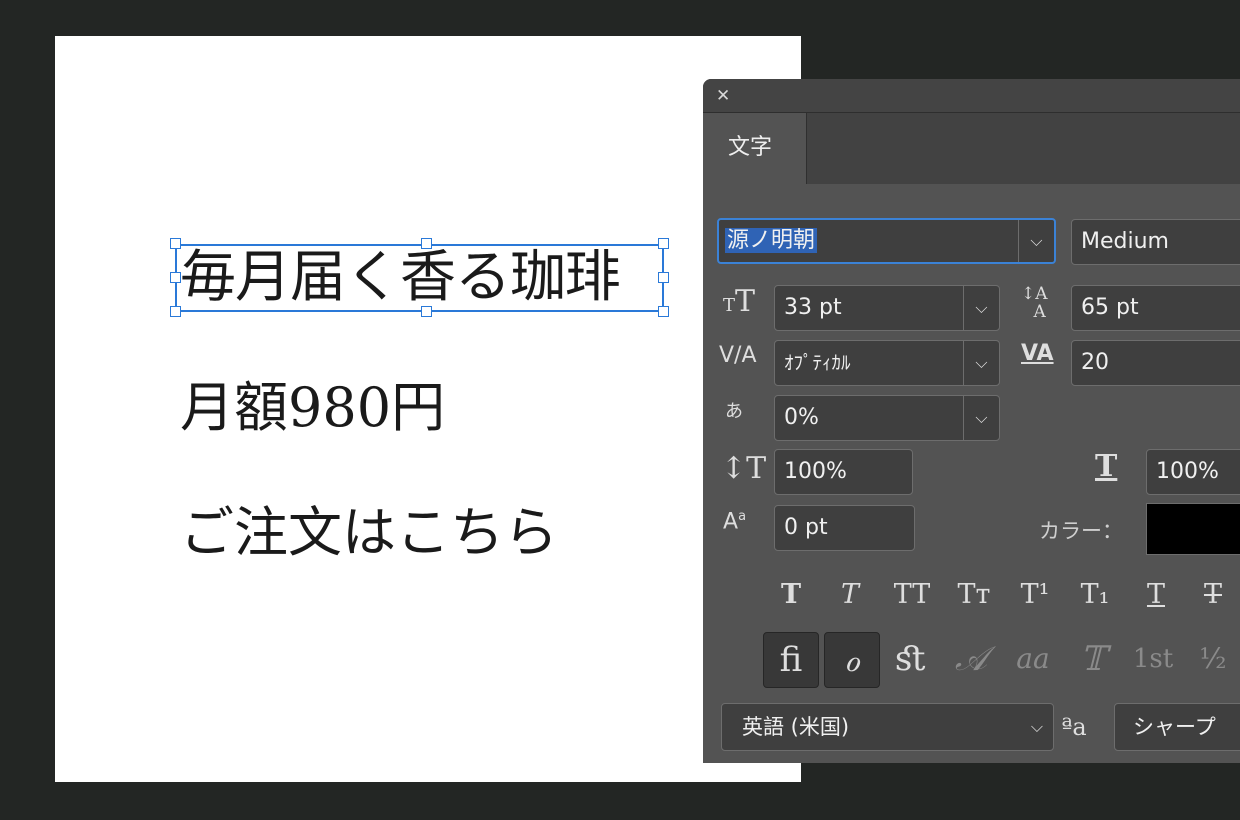 This screenshot has height=820, width=1240. Describe the element at coordinates (739, 301) in the screenshot. I see `font-size-icon: TT` at that location.